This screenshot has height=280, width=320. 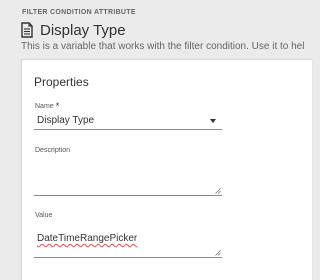 What do you see at coordinates (128, 178) in the screenshot?
I see `description-textarea` at bounding box center [128, 178].